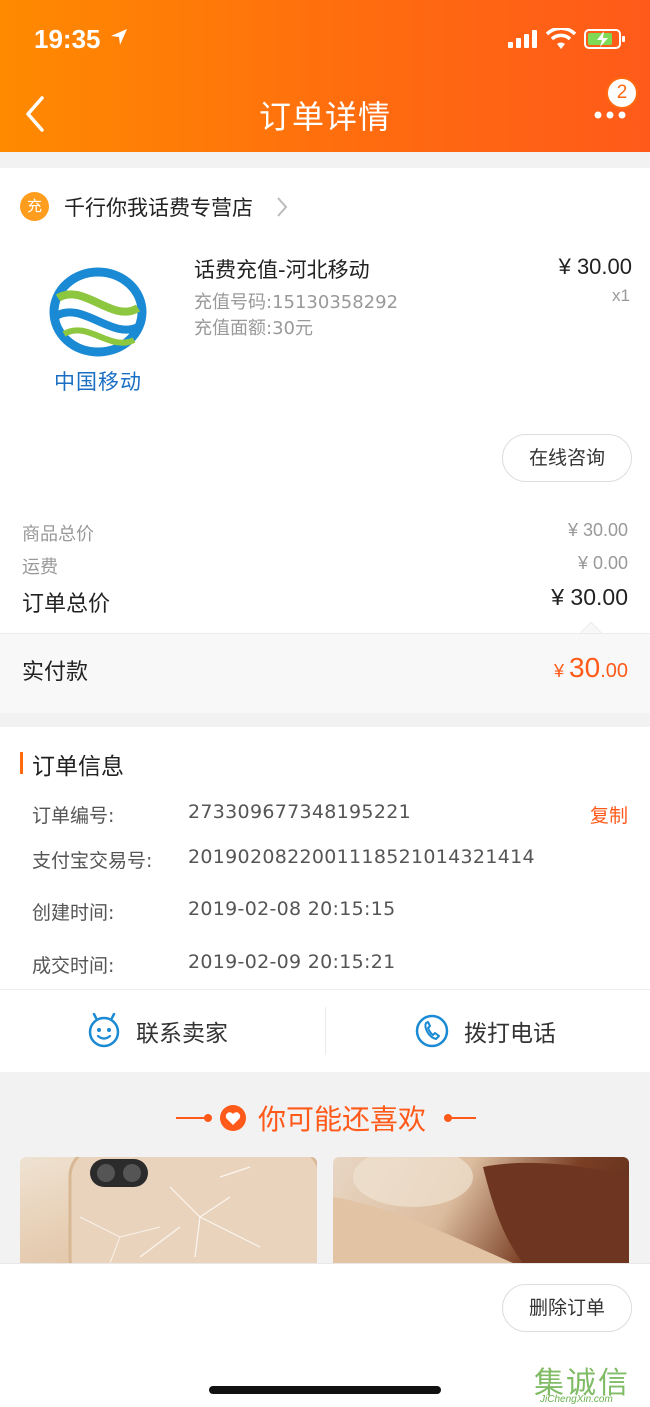  What do you see at coordinates (158, 207) in the screenshot?
I see `store-name: 千行你我话费专营店` at bounding box center [158, 207].